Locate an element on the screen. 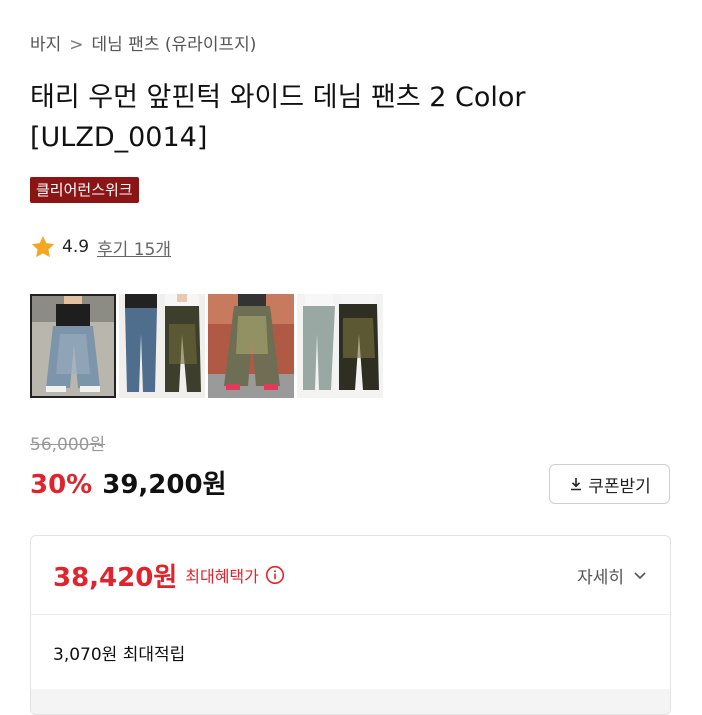  sale-badge: 클리어런스위크 is located at coordinates (84, 190).